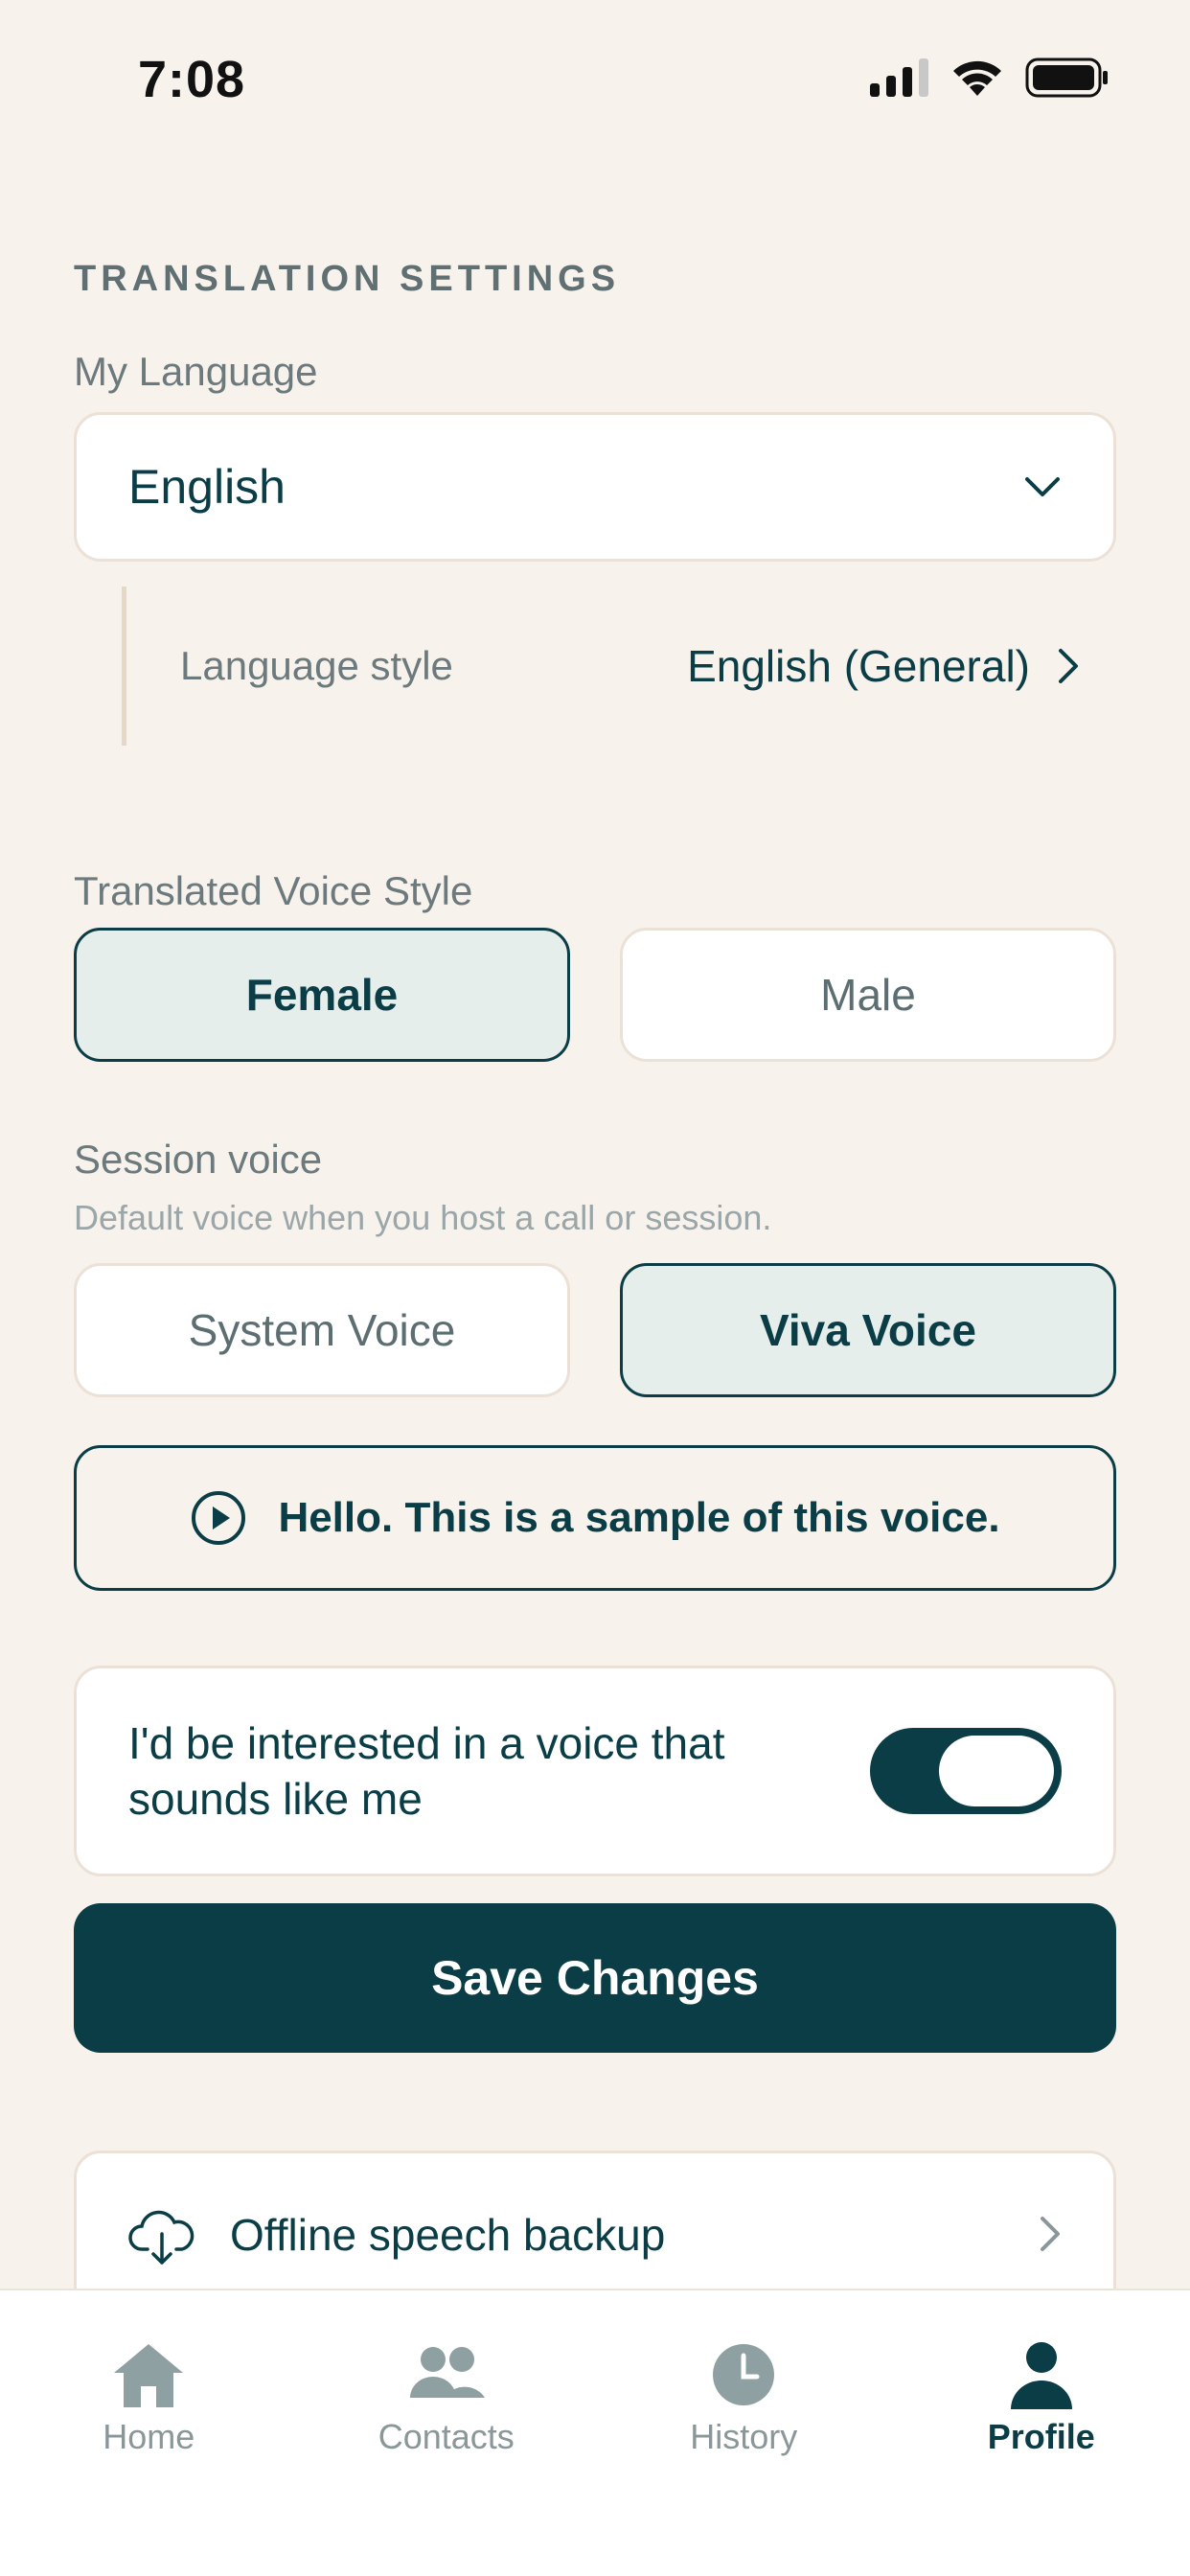  I want to click on viva-voice-option: Viva Voice, so click(868, 1330).